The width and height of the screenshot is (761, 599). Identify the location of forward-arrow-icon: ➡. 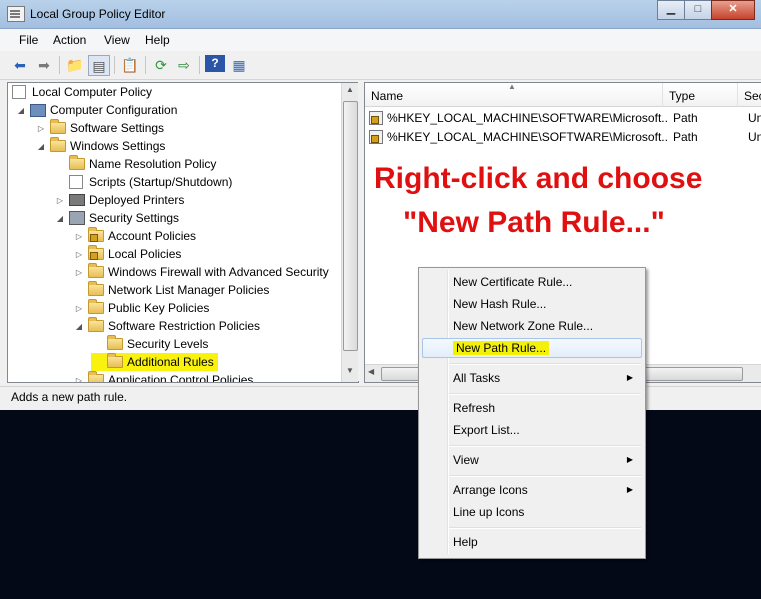
(44, 65).